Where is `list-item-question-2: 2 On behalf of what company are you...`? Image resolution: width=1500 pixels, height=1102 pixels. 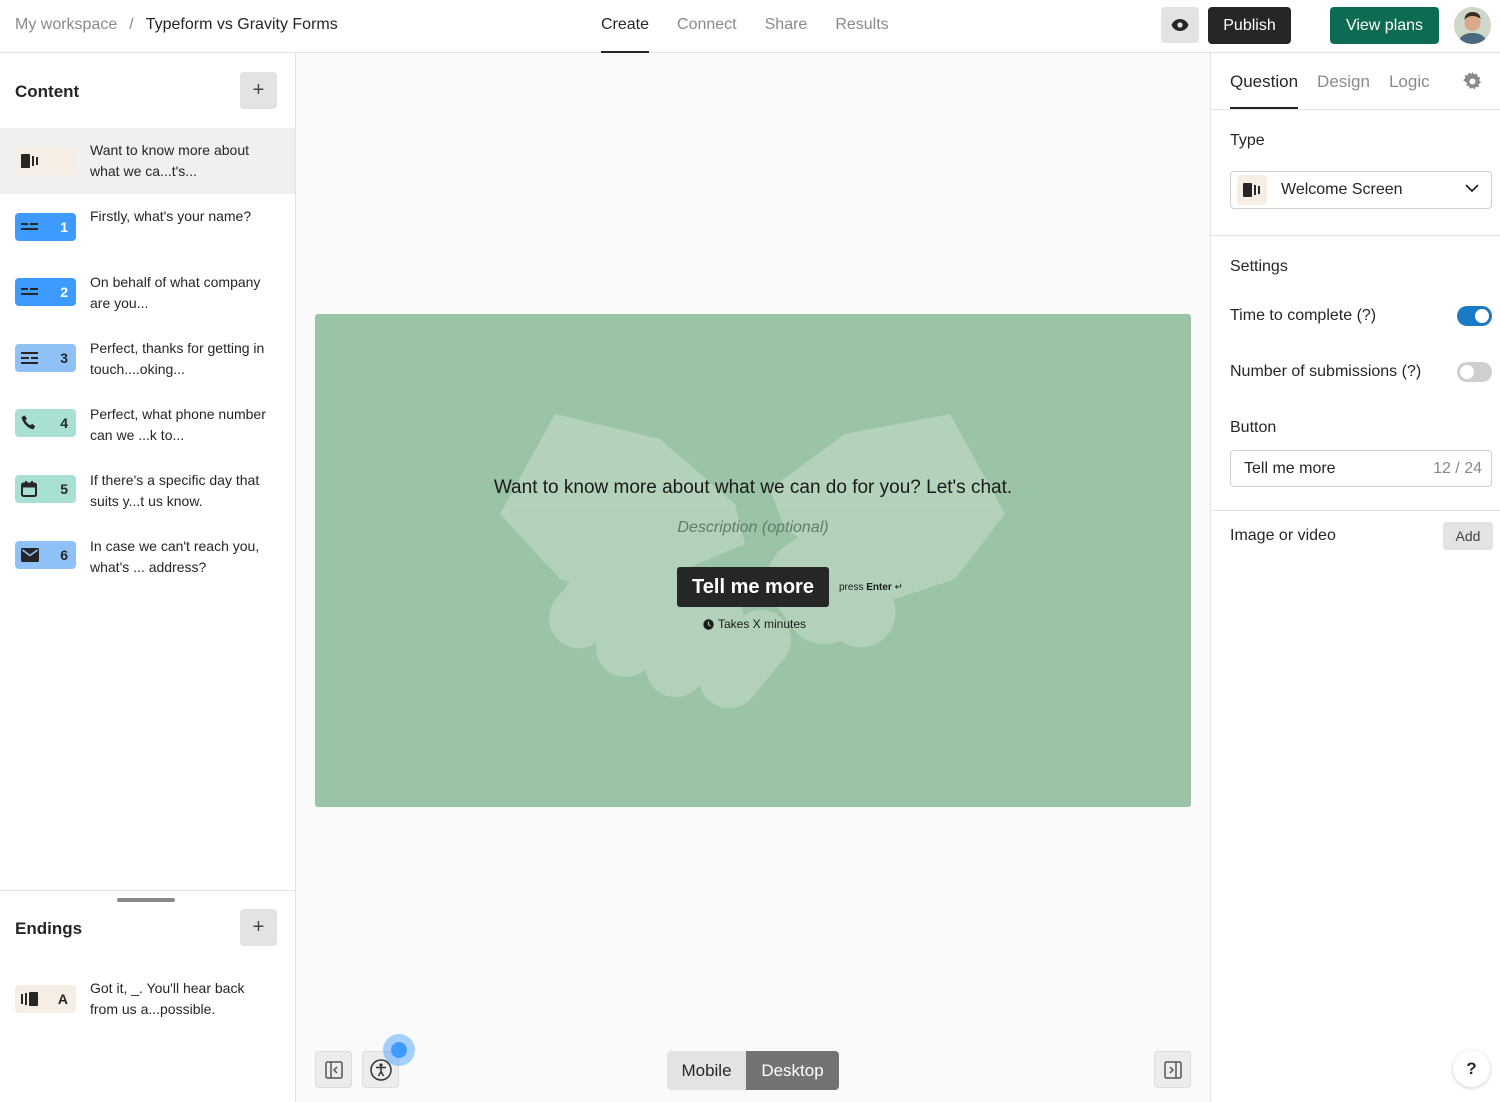
list-item-question-2: 2 On behalf of what company are you... is located at coordinates (147, 293).